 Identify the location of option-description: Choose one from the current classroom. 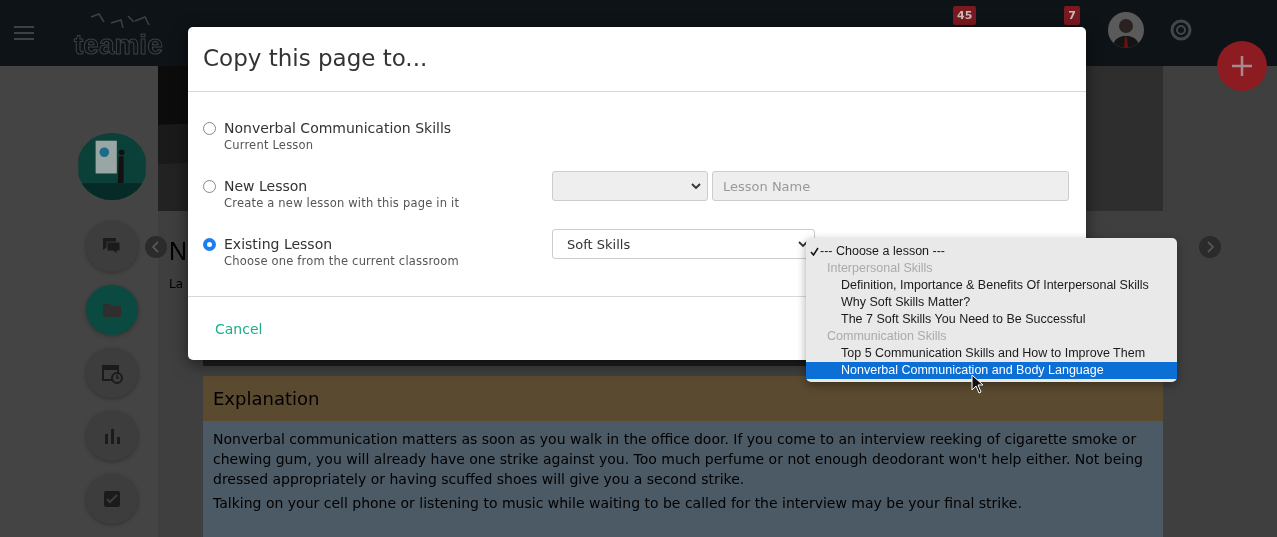
(341, 261).